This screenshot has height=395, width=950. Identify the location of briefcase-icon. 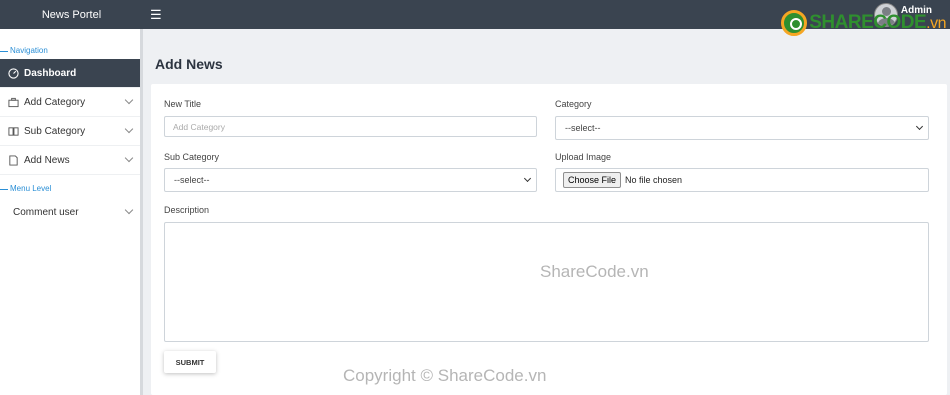
(13, 102).